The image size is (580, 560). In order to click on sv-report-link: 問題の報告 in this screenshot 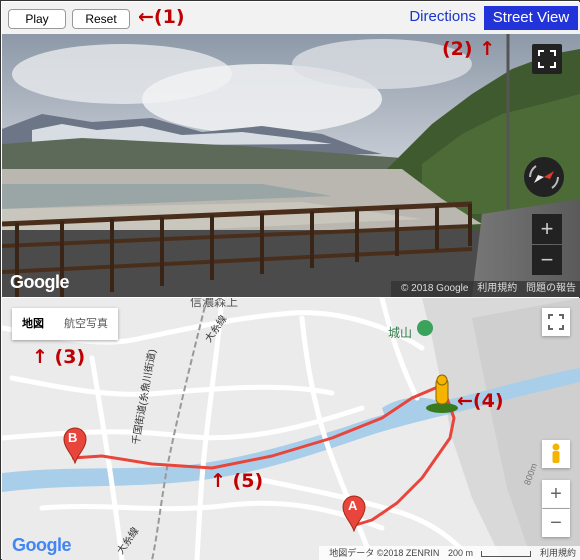, I will do `click(551, 288)`.